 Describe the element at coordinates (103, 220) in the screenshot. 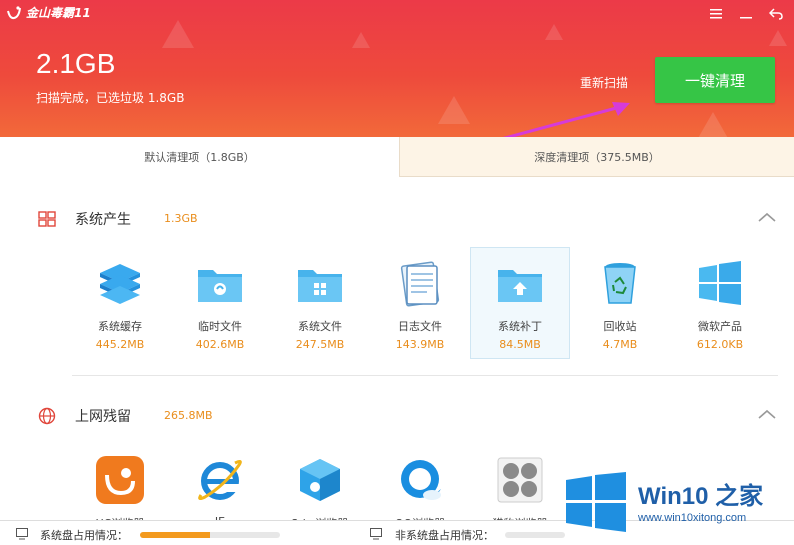

I see `section-title: 系统产生` at that location.